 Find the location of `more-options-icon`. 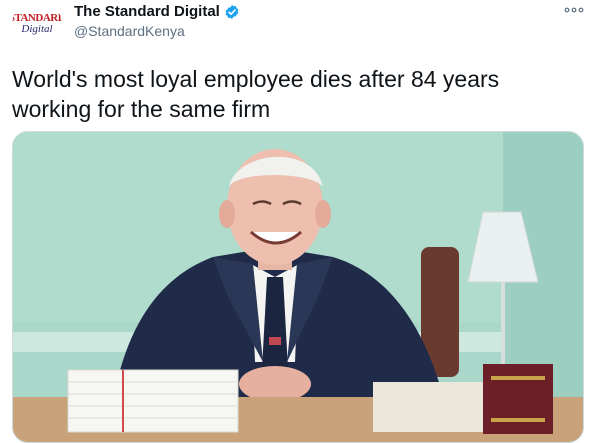

more-options-icon is located at coordinates (574, 10).